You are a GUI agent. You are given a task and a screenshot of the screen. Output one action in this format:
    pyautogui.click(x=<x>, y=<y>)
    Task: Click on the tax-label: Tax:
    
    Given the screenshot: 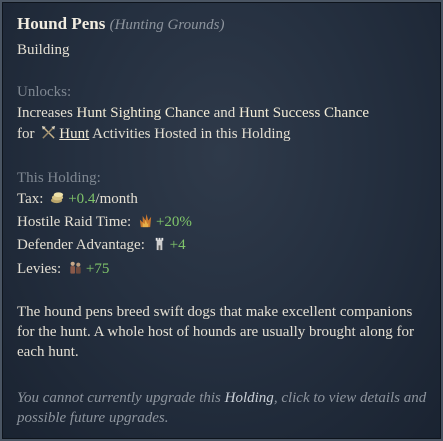 What is the action you would take?
    pyautogui.click(x=30, y=199)
    